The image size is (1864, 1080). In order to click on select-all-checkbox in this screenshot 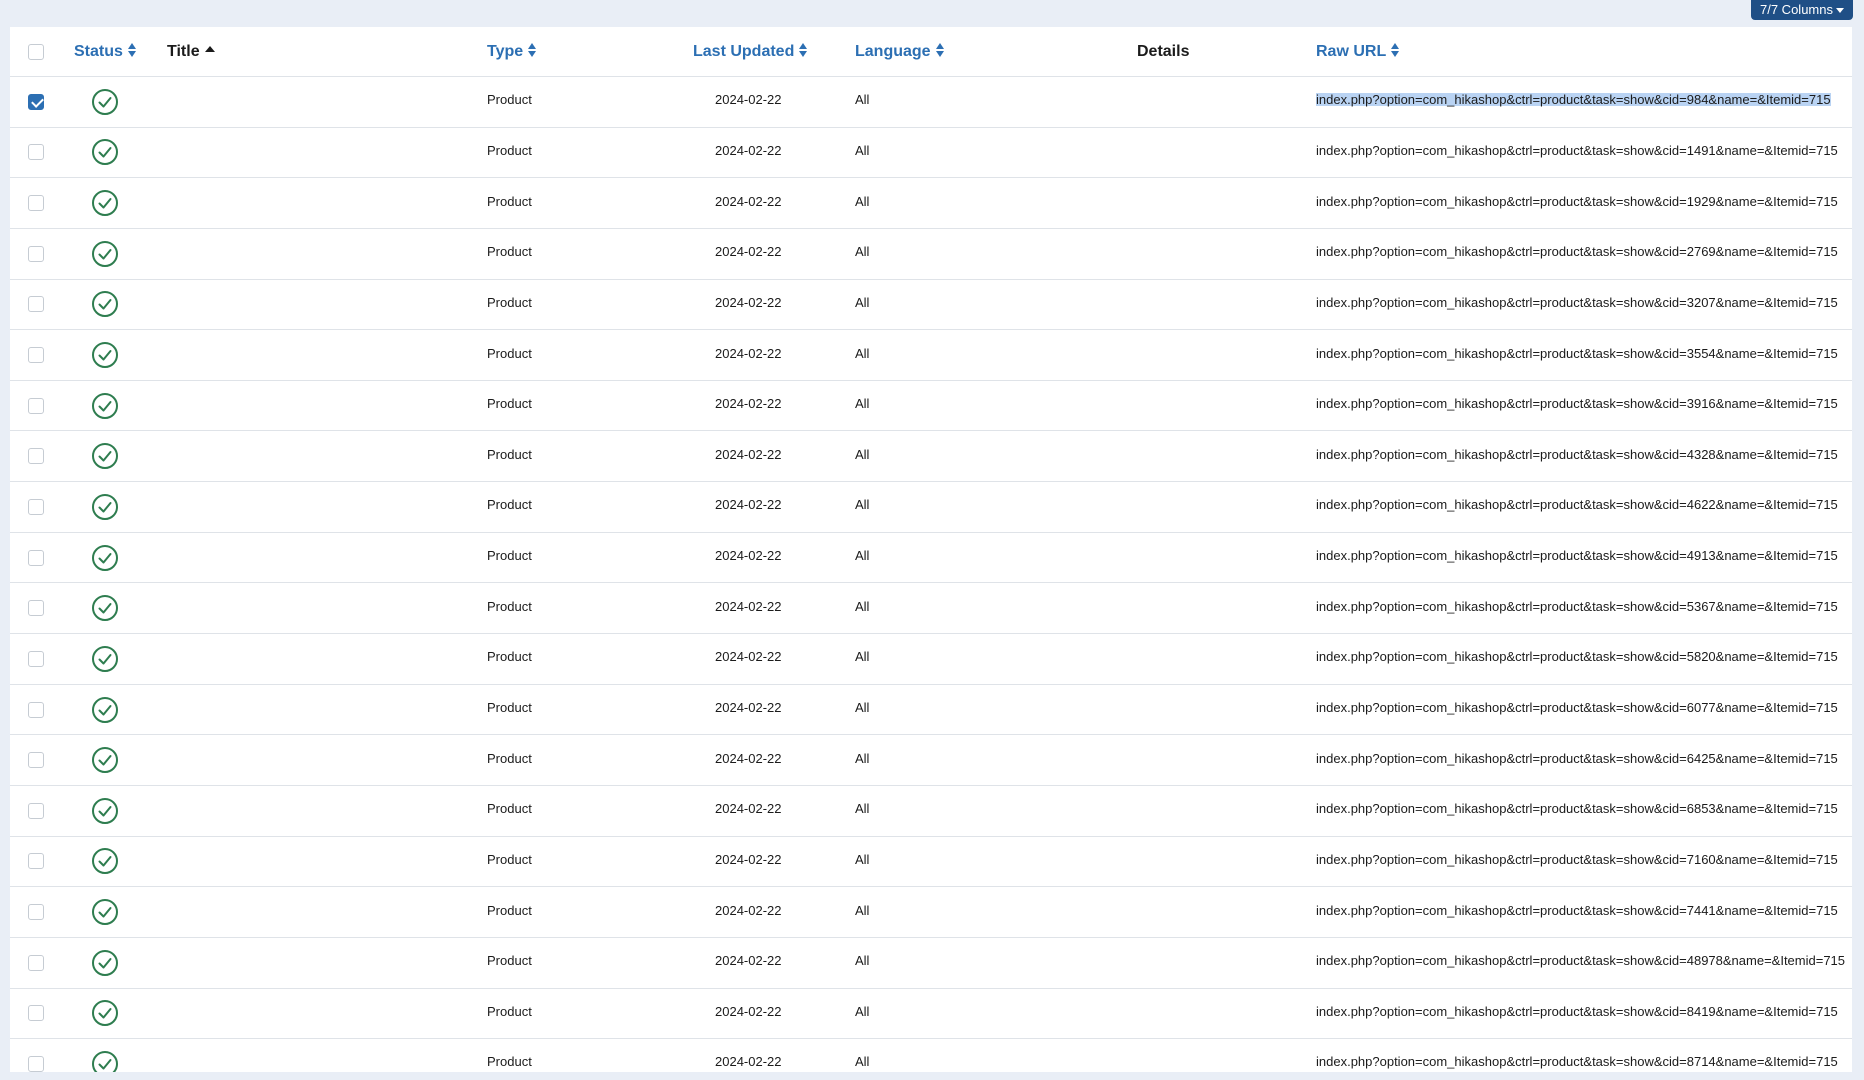, I will do `click(36, 51)`.